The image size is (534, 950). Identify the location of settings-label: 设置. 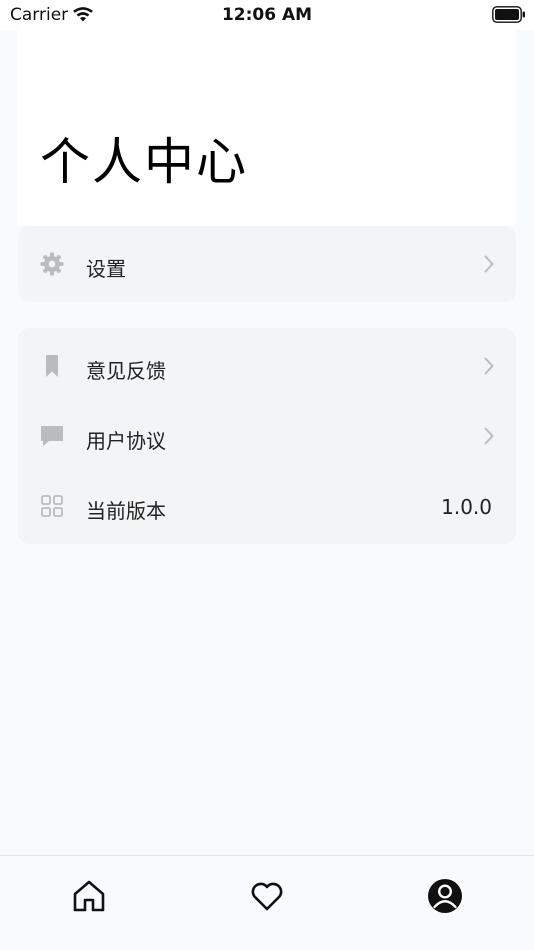
(106, 269).